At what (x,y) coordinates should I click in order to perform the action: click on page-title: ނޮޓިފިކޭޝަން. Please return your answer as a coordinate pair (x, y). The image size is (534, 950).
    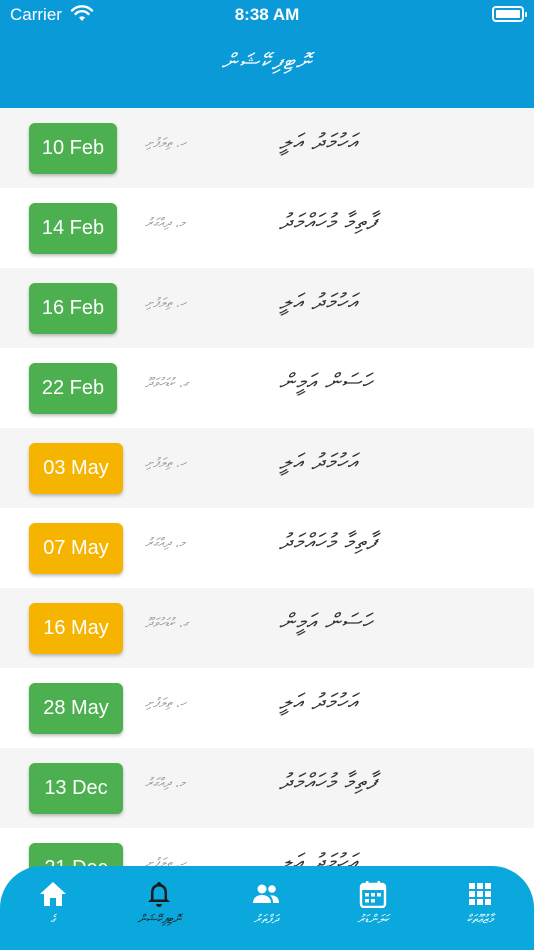
    Looking at the image, I should click on (267, 62).